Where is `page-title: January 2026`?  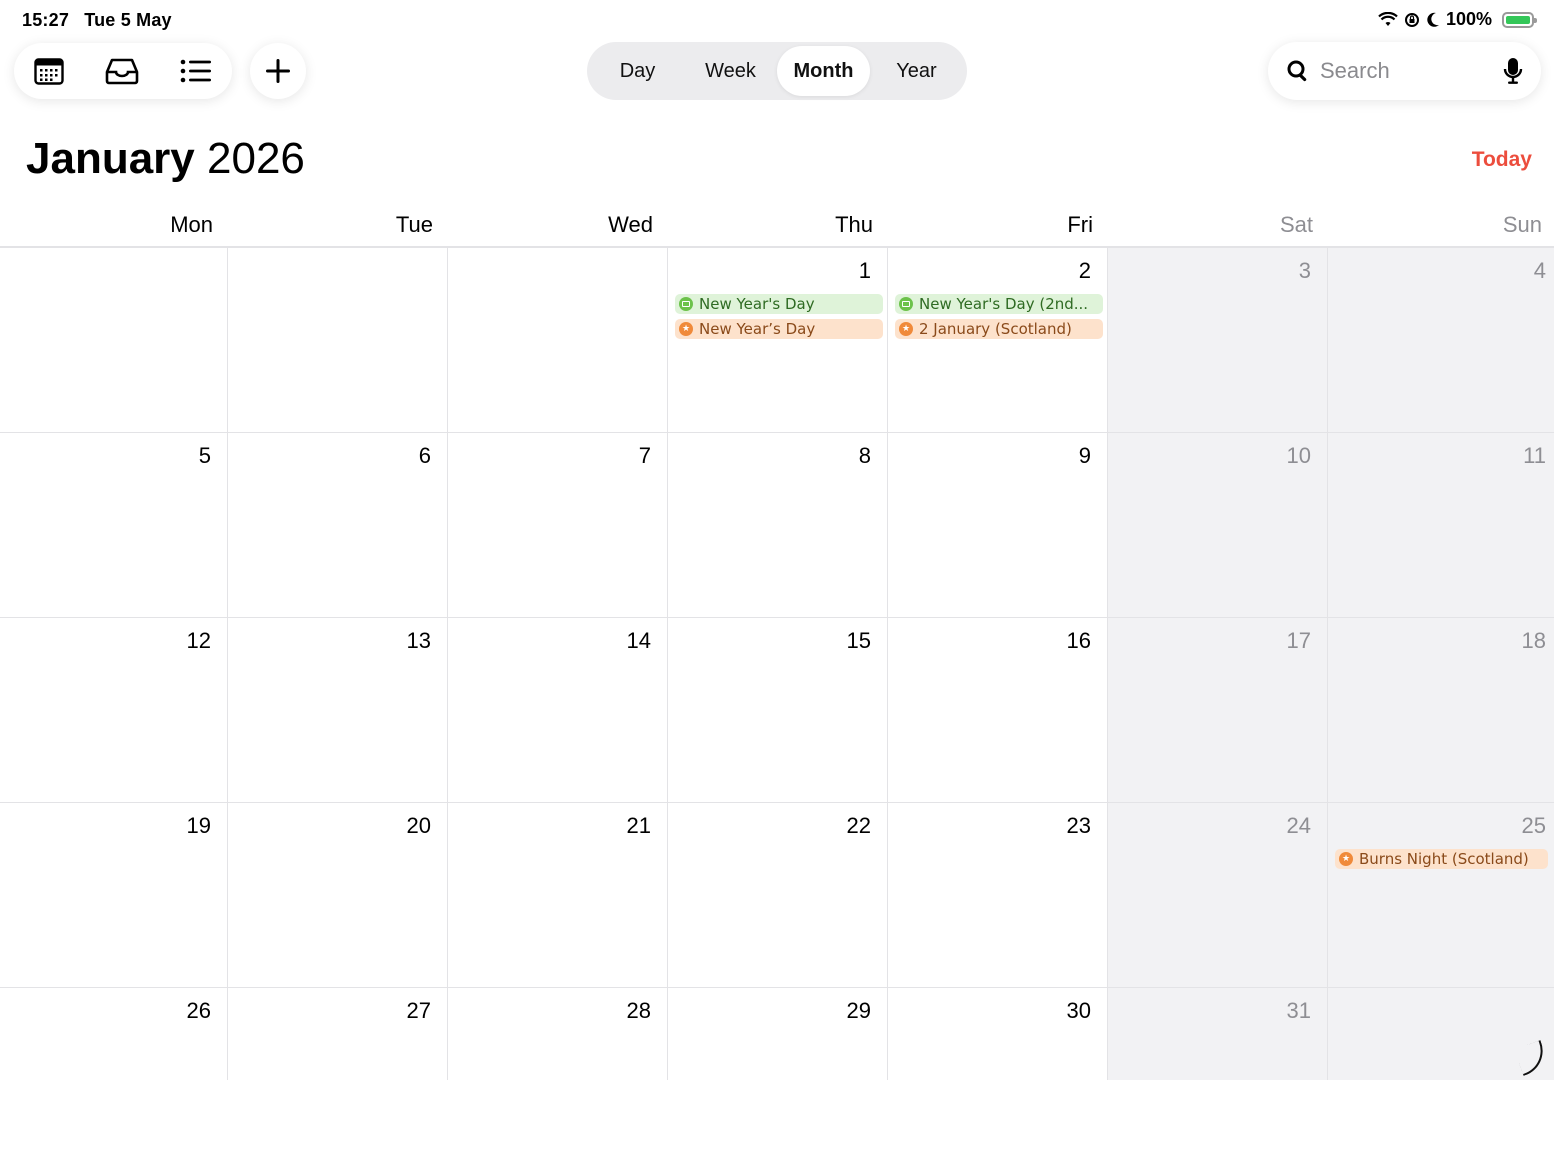
page-title: January 2026 is located at coordinates (165, 159).